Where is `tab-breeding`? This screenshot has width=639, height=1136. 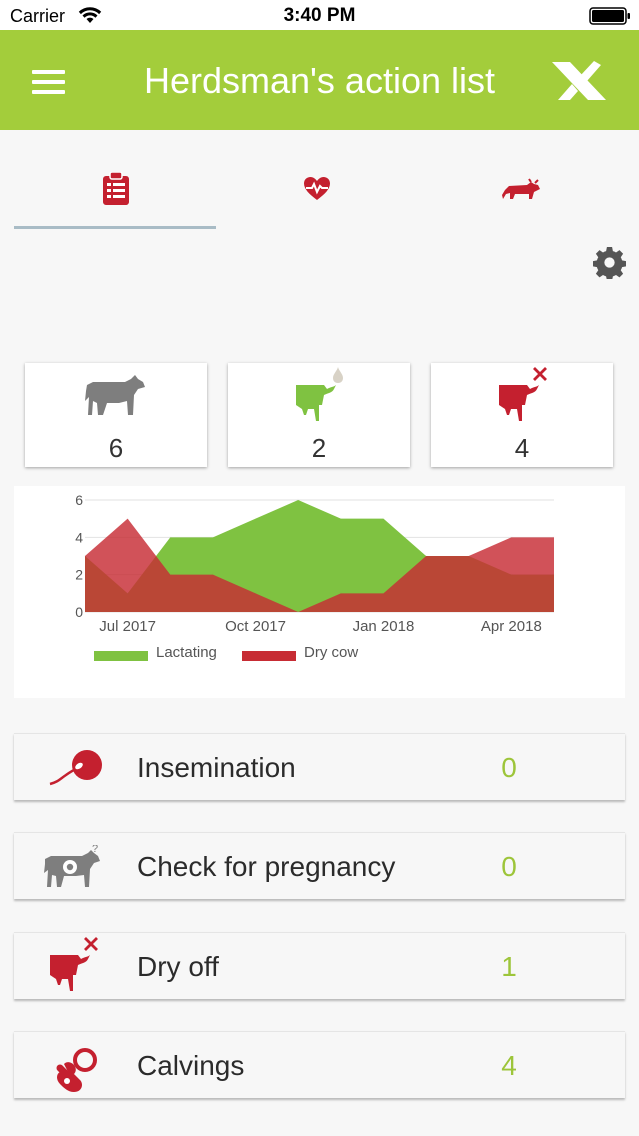 tab-breeding is located at coordinates (520, 199).